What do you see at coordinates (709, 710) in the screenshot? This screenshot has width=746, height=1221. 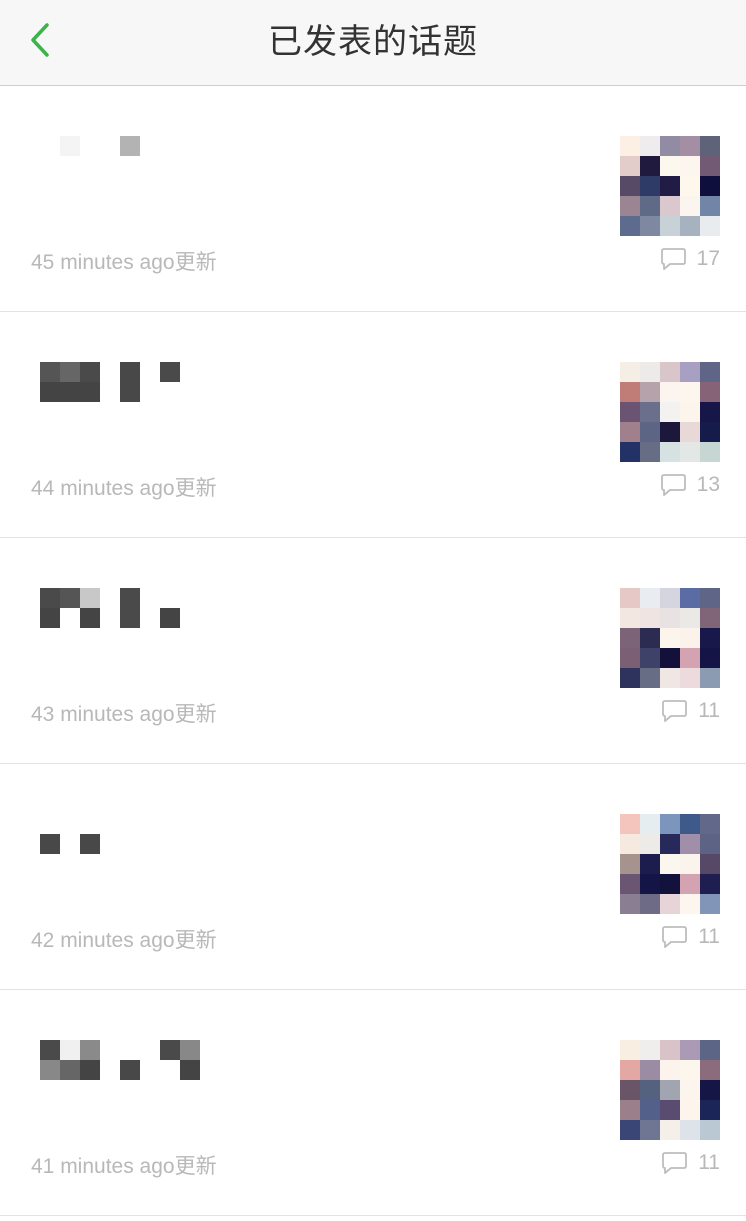 I see `comment-count-value: 11` at bounding box center [709, 710].